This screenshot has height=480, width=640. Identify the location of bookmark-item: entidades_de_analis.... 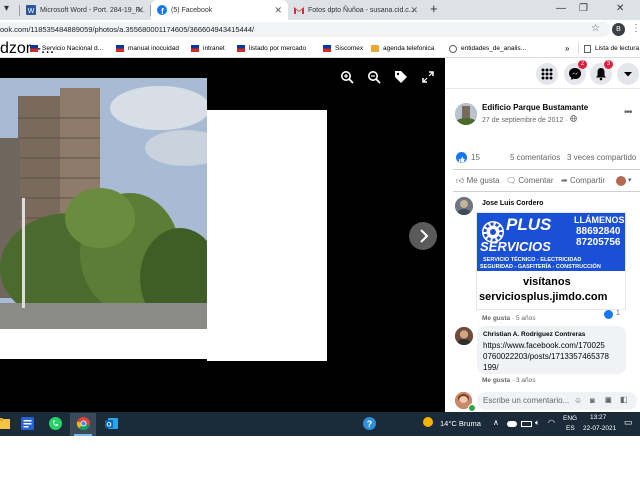
(487, 48).